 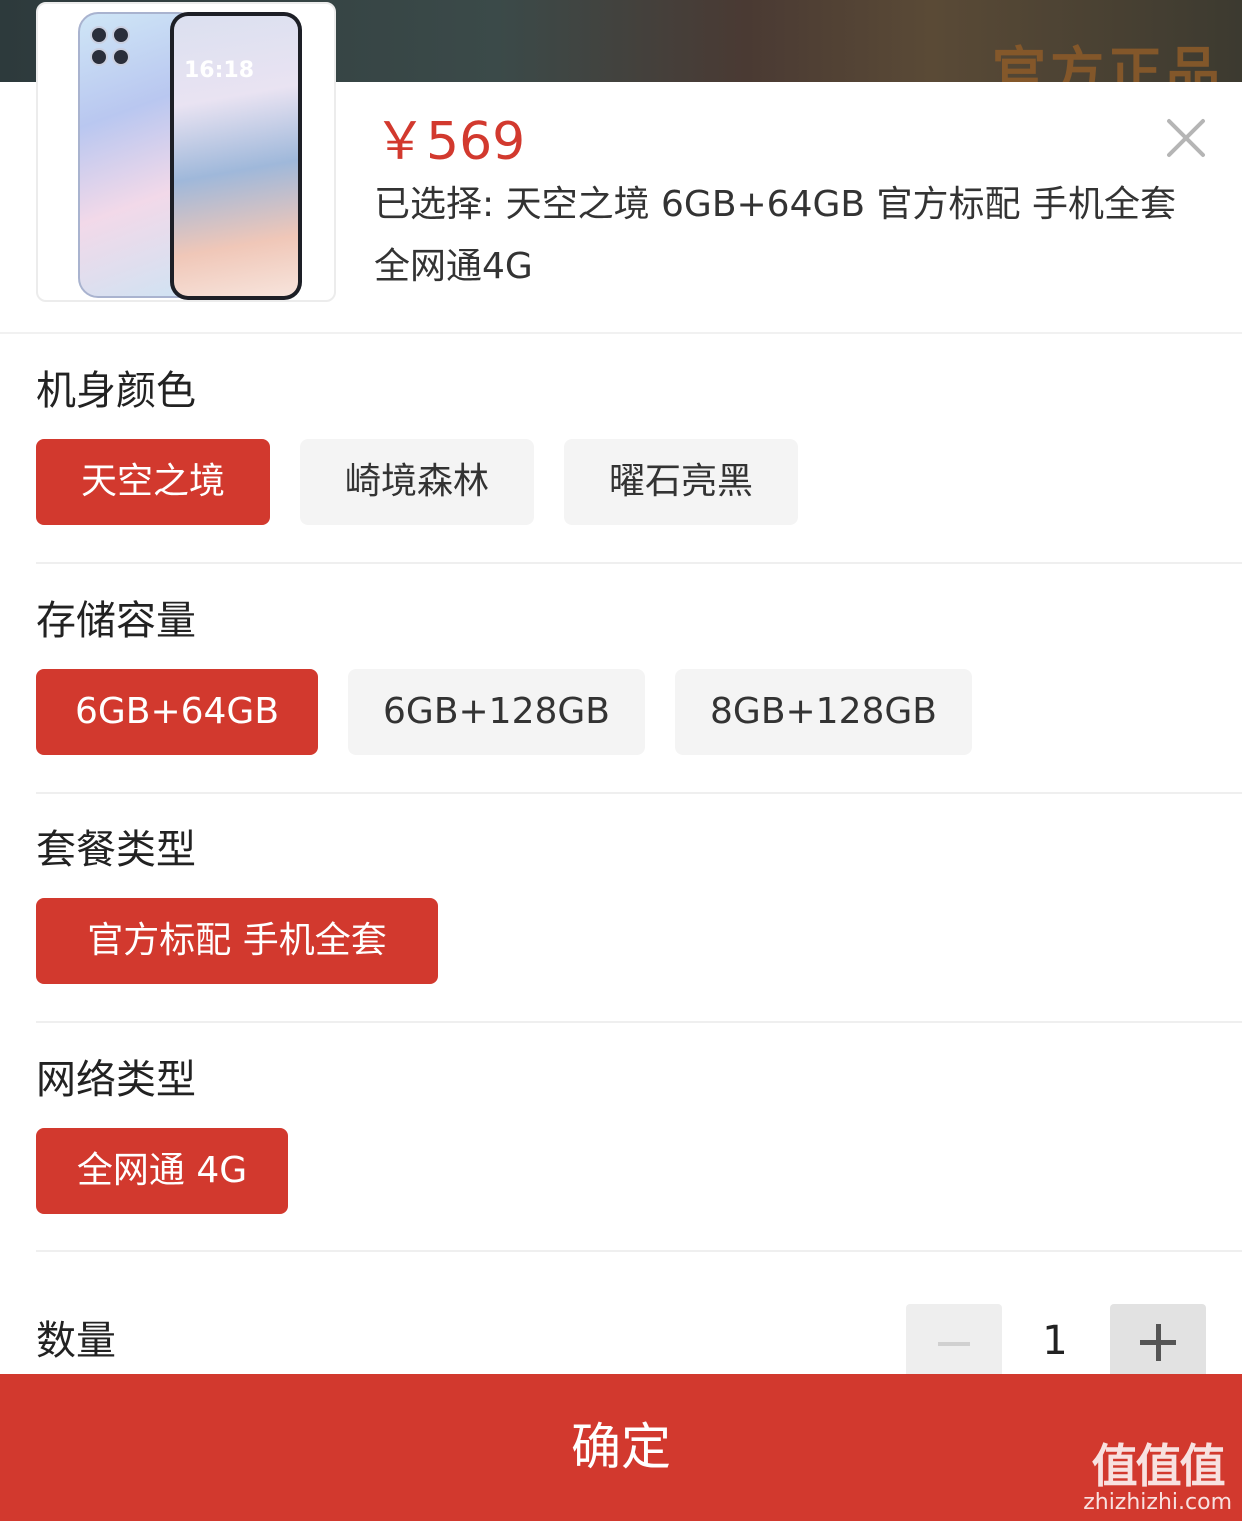 I want to click on watermark-mark: 值值值, so click(x=1158, y=1466).